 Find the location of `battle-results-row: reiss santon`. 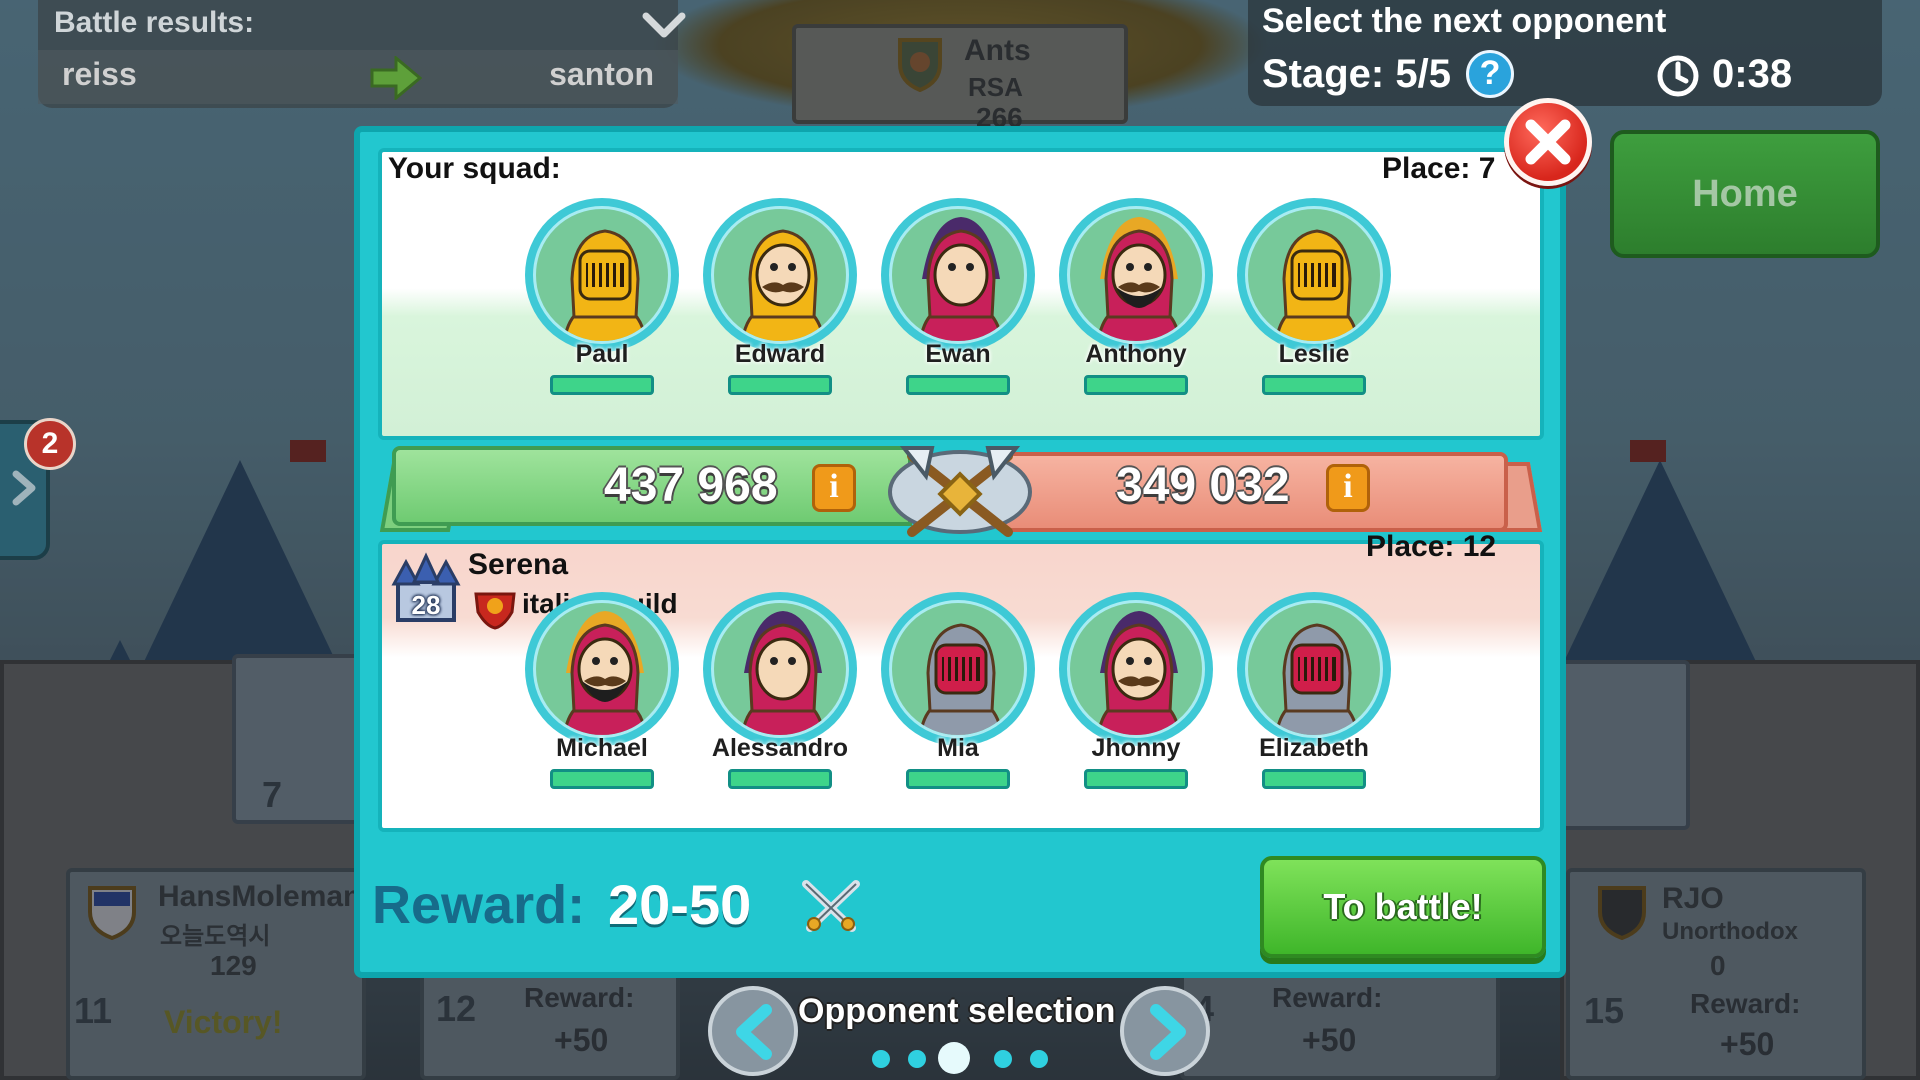

battle-results-row: reiss santon is located at coordinates (358, 77).